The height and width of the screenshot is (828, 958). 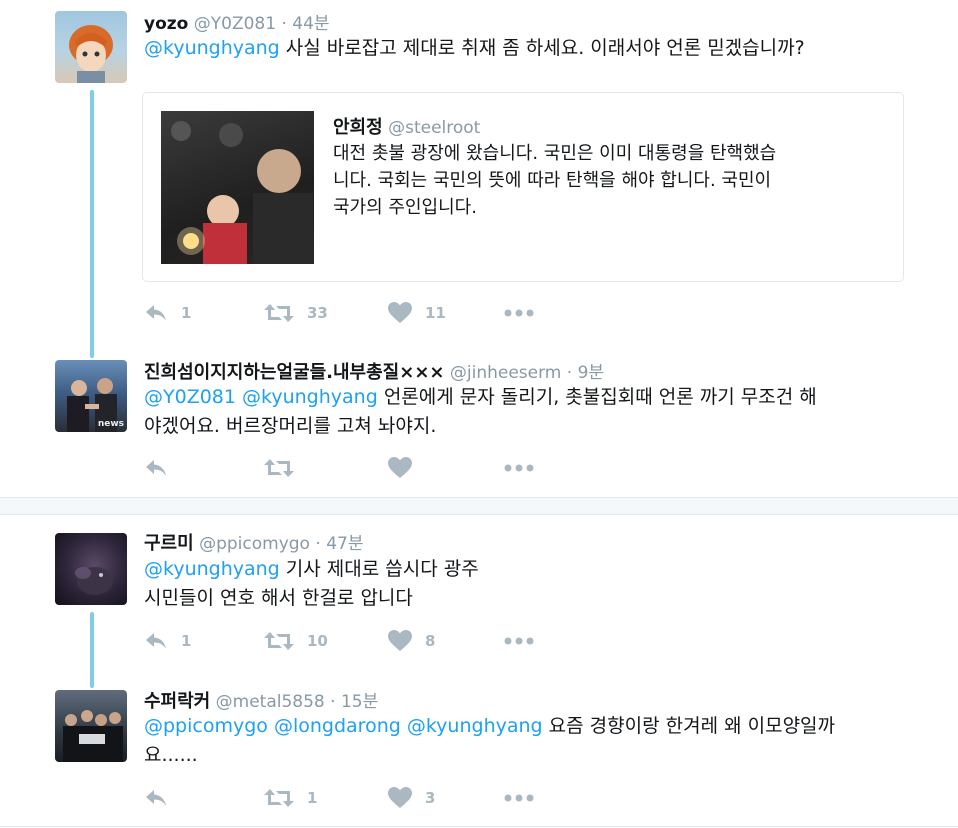 What do you see at coordinates (317, 313) in the screenshot?
I see `retweet-count: 33` at bounding box center [317, 313].